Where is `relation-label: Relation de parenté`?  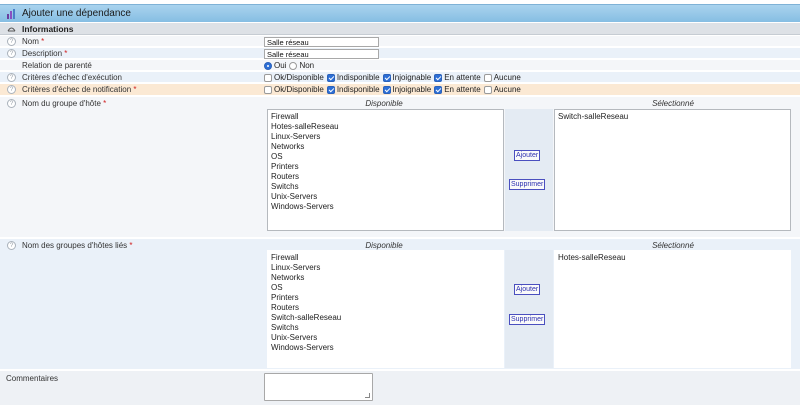 relation-label: Relation de parenté is located at coordinates (57, 65).